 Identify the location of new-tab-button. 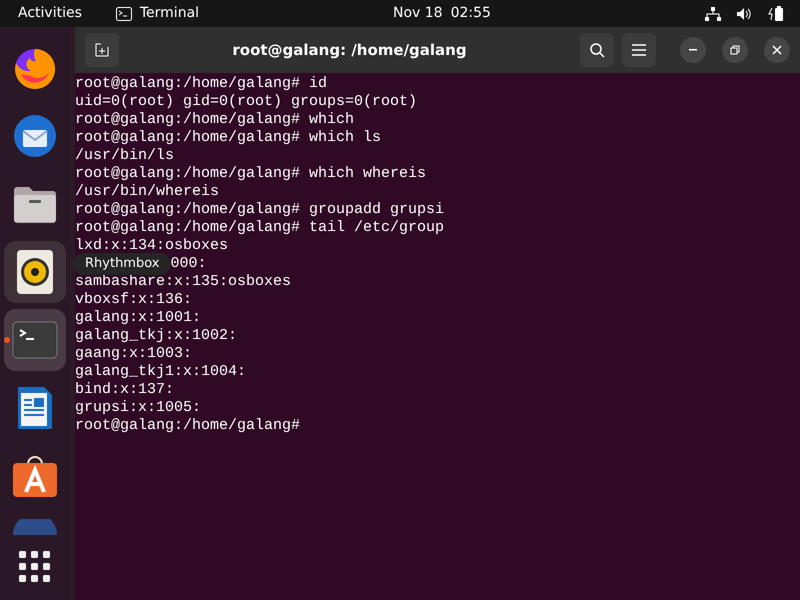
(102, 50).